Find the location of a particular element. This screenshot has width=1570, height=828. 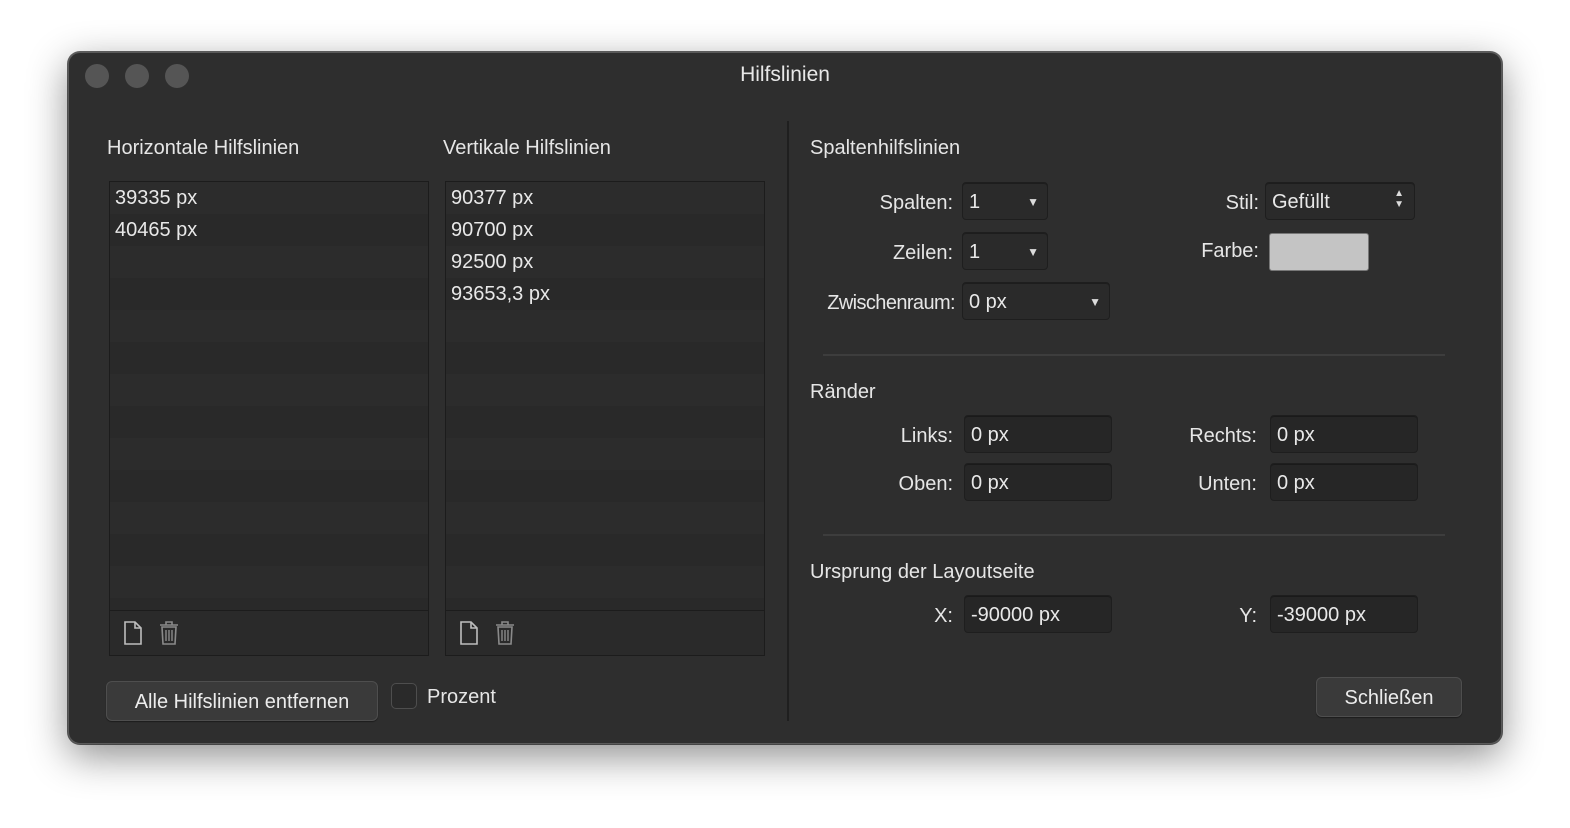

columns-value: 1 is located at coordinates (975, 202).